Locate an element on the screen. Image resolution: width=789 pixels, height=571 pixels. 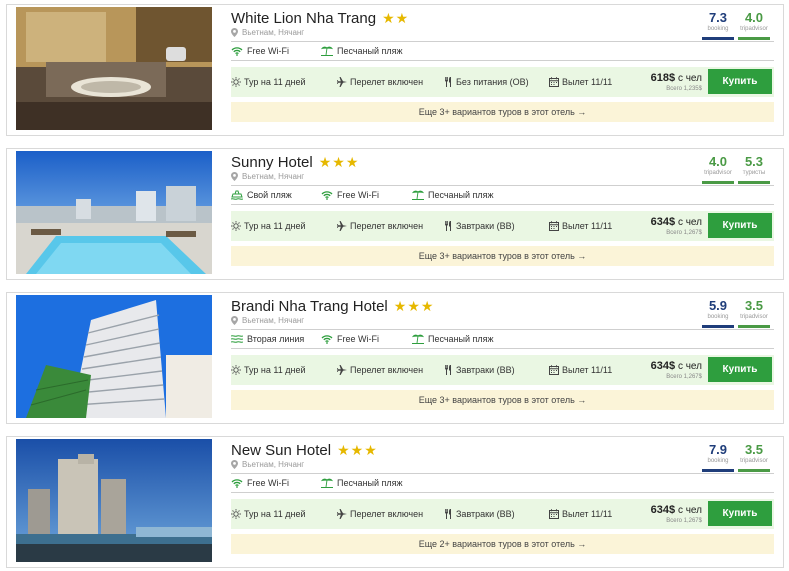
rating-туристы: 5.3 туристы is located at coordinates (754, 168).